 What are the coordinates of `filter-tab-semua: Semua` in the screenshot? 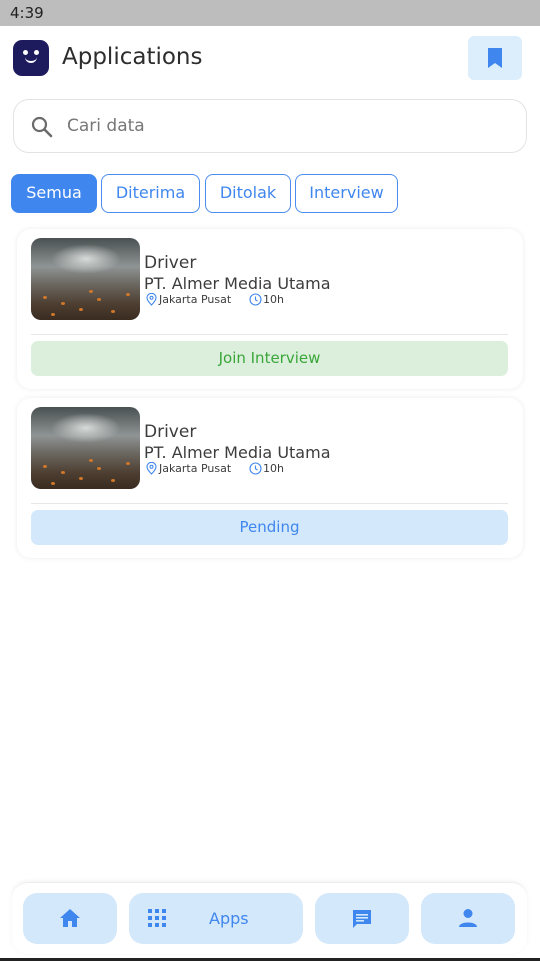 It's located at (54, 193).